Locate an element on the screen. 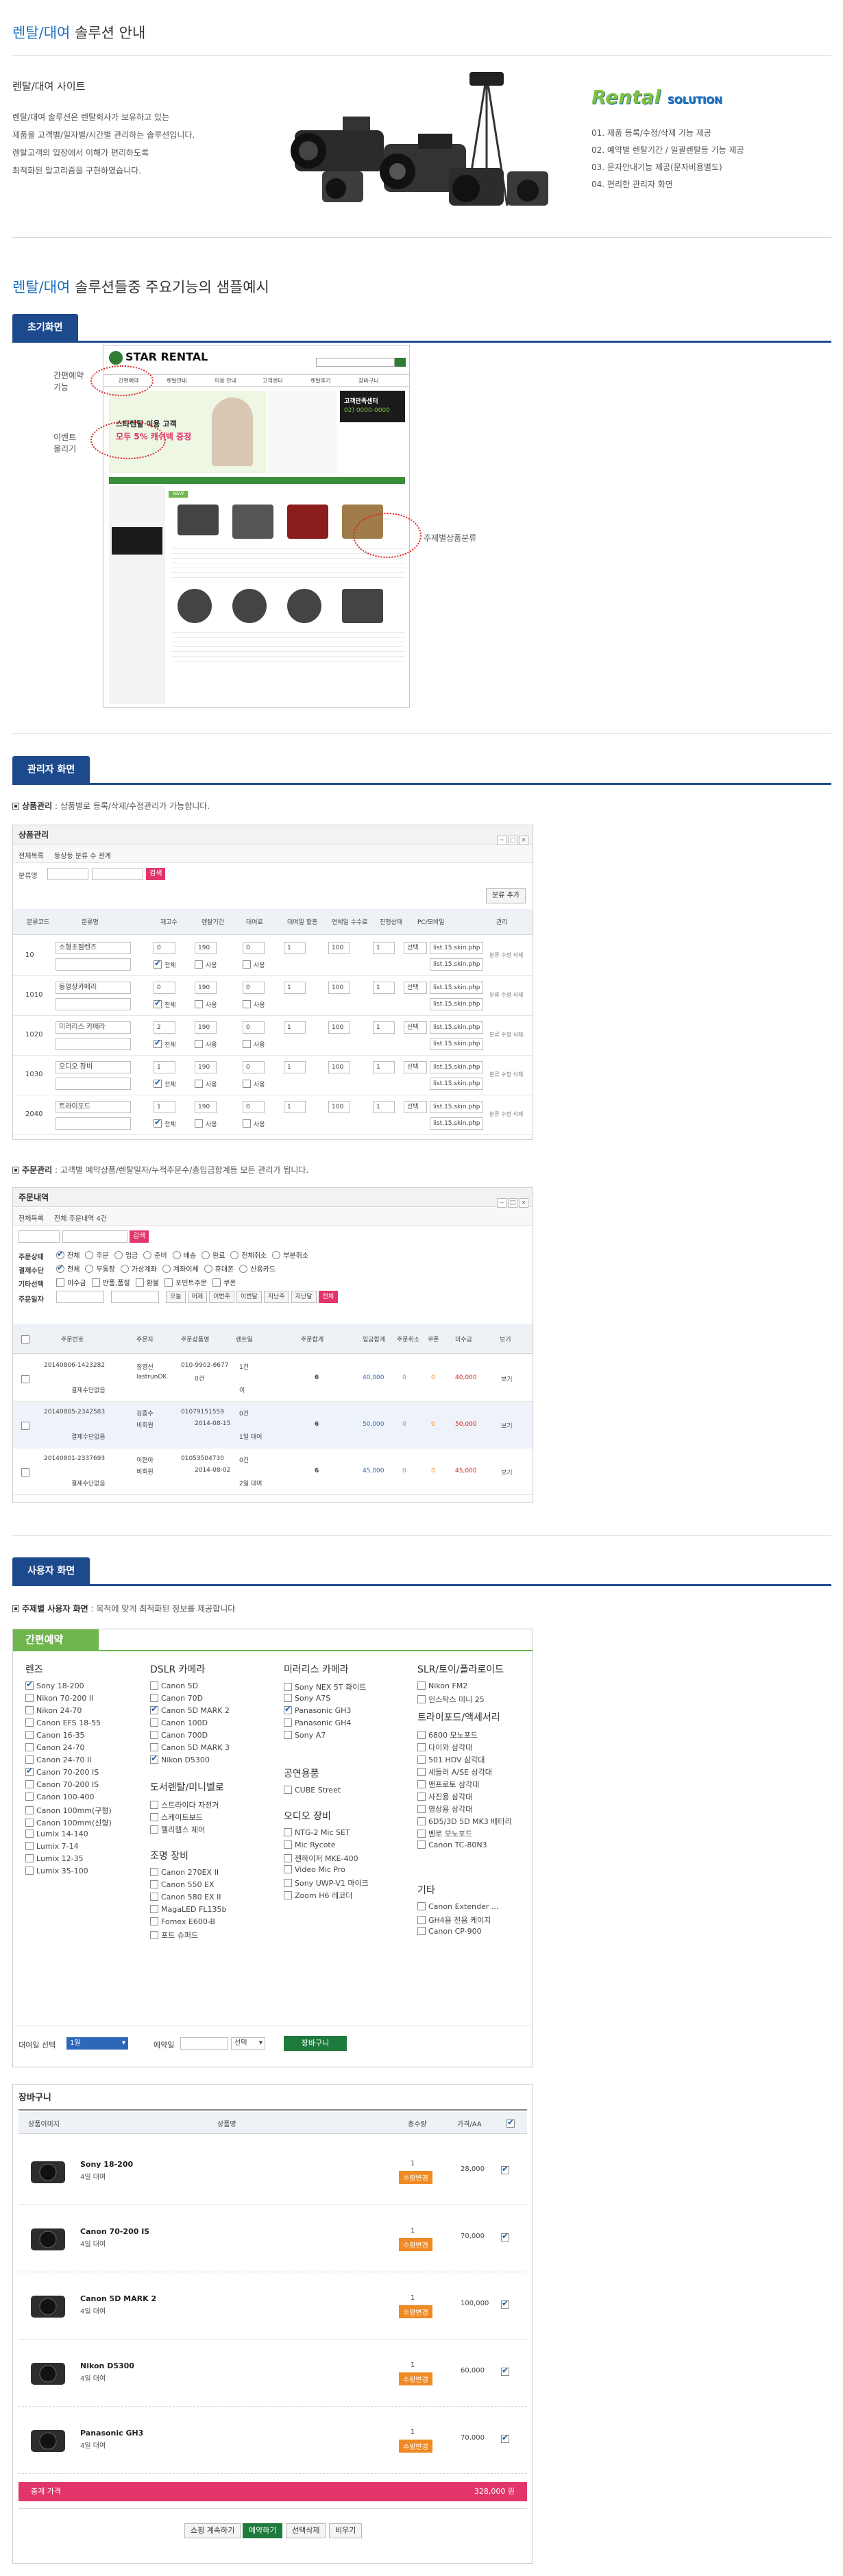 Image resolution: width=843 pixels, height=2576 pixels. mock-search-input is located at coordinates (355, 362).